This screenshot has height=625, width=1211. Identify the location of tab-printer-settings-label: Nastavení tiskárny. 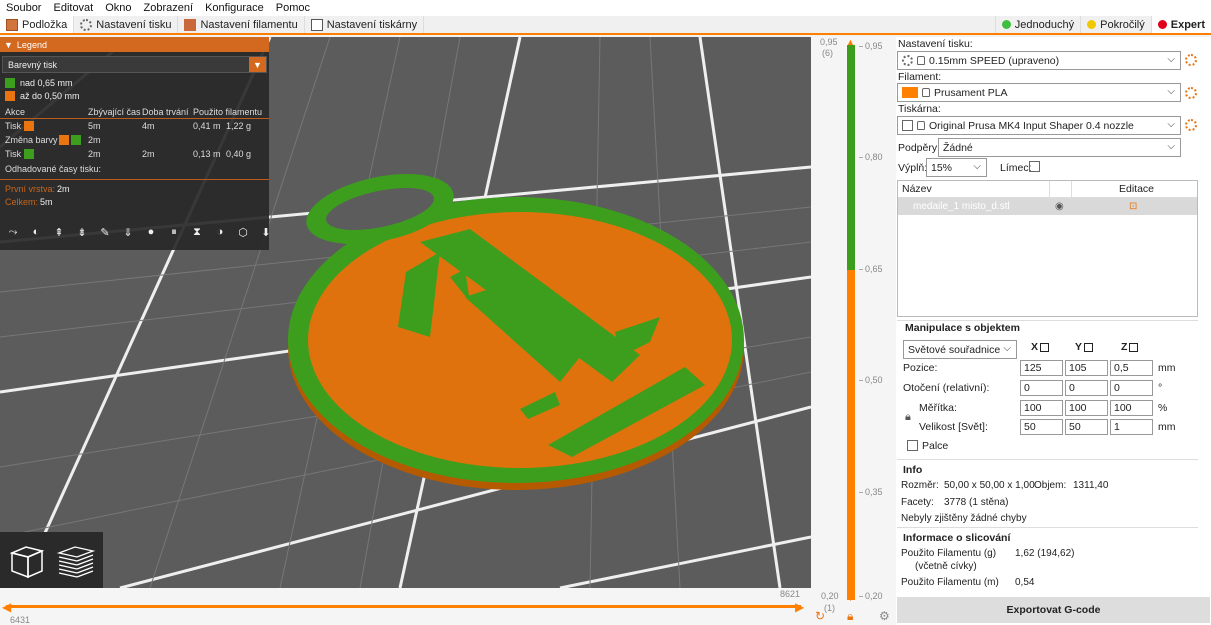
(372, 24).